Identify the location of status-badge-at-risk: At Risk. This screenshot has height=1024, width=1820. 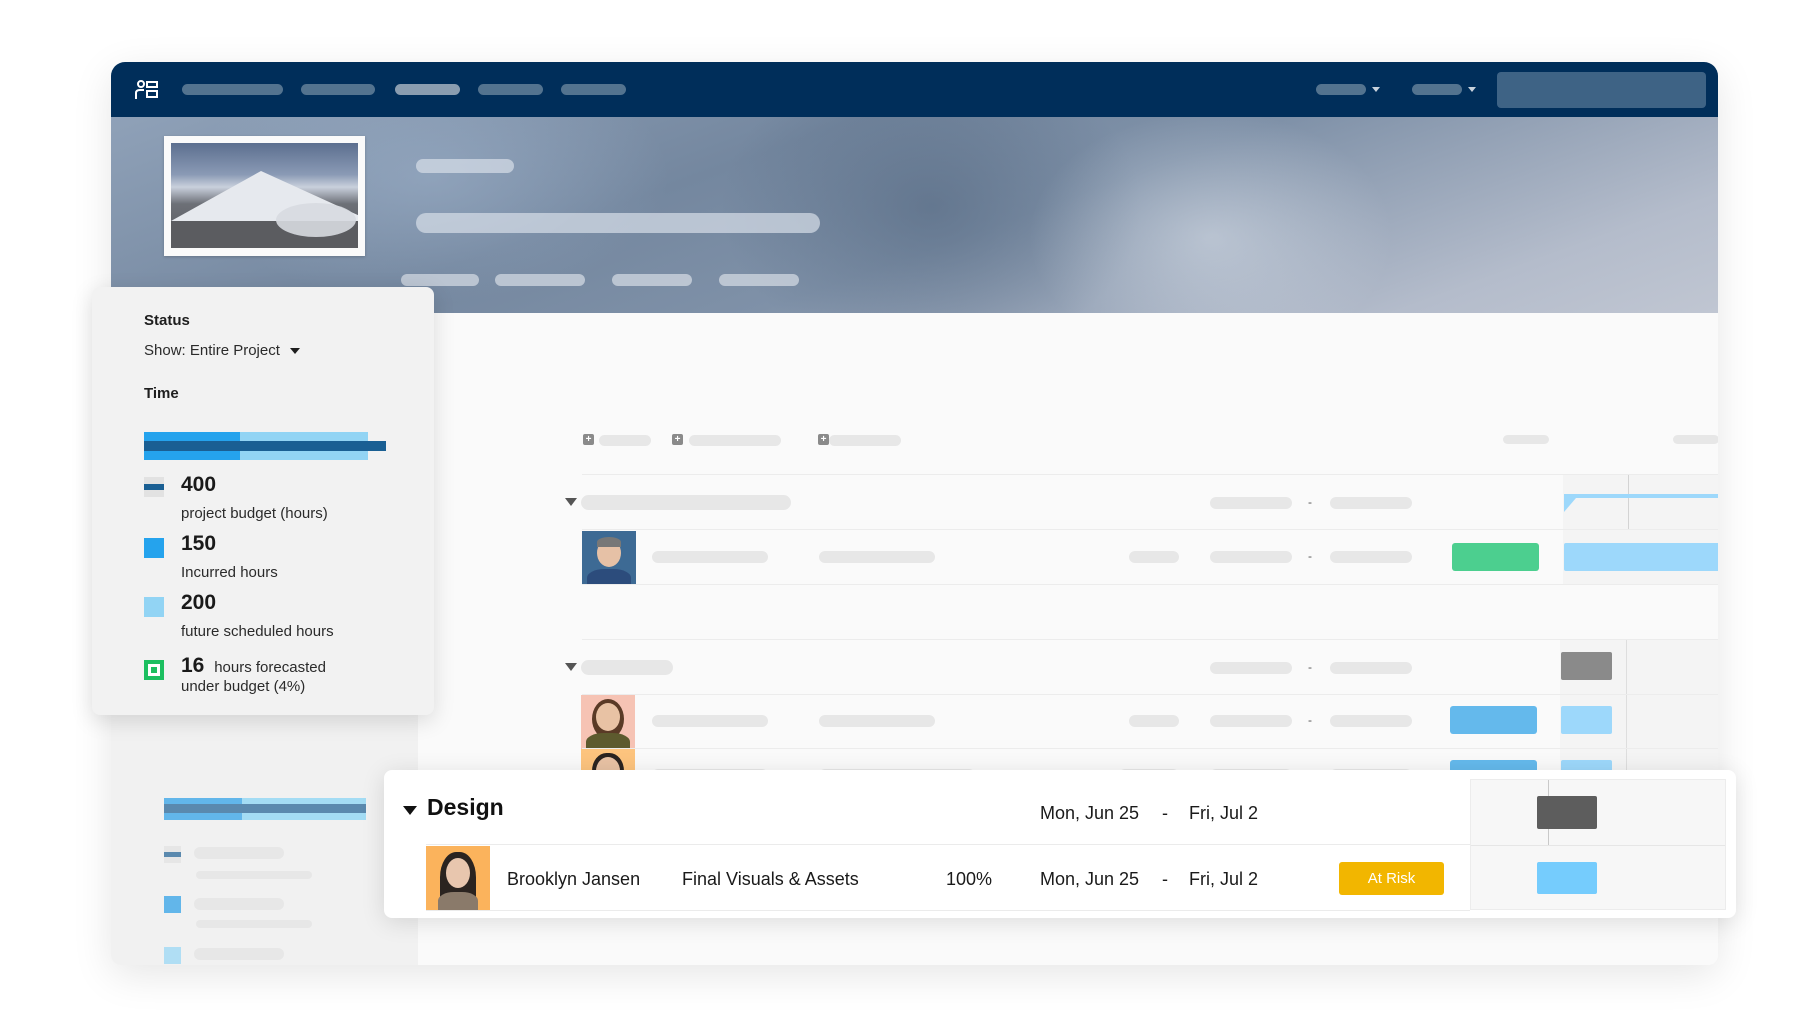
(1391, 878).